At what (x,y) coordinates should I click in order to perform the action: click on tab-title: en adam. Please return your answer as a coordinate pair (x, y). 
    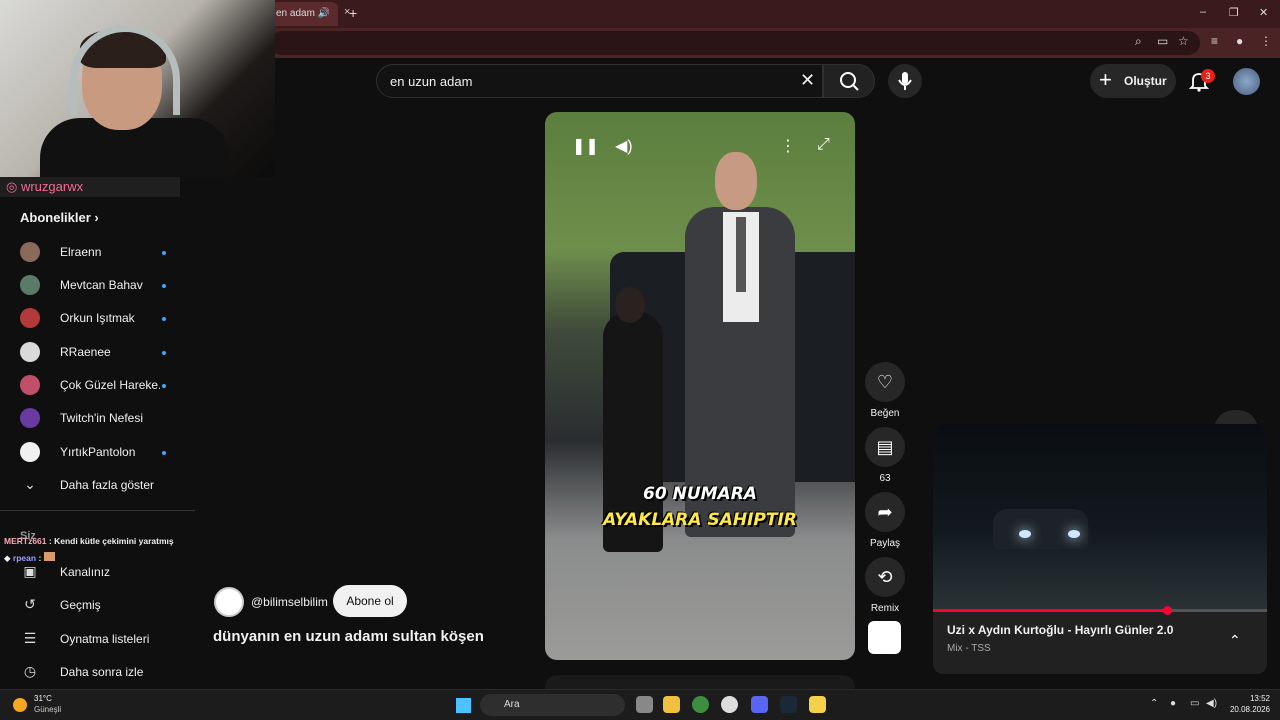
    Looking at the image, I should click on (295, 13).